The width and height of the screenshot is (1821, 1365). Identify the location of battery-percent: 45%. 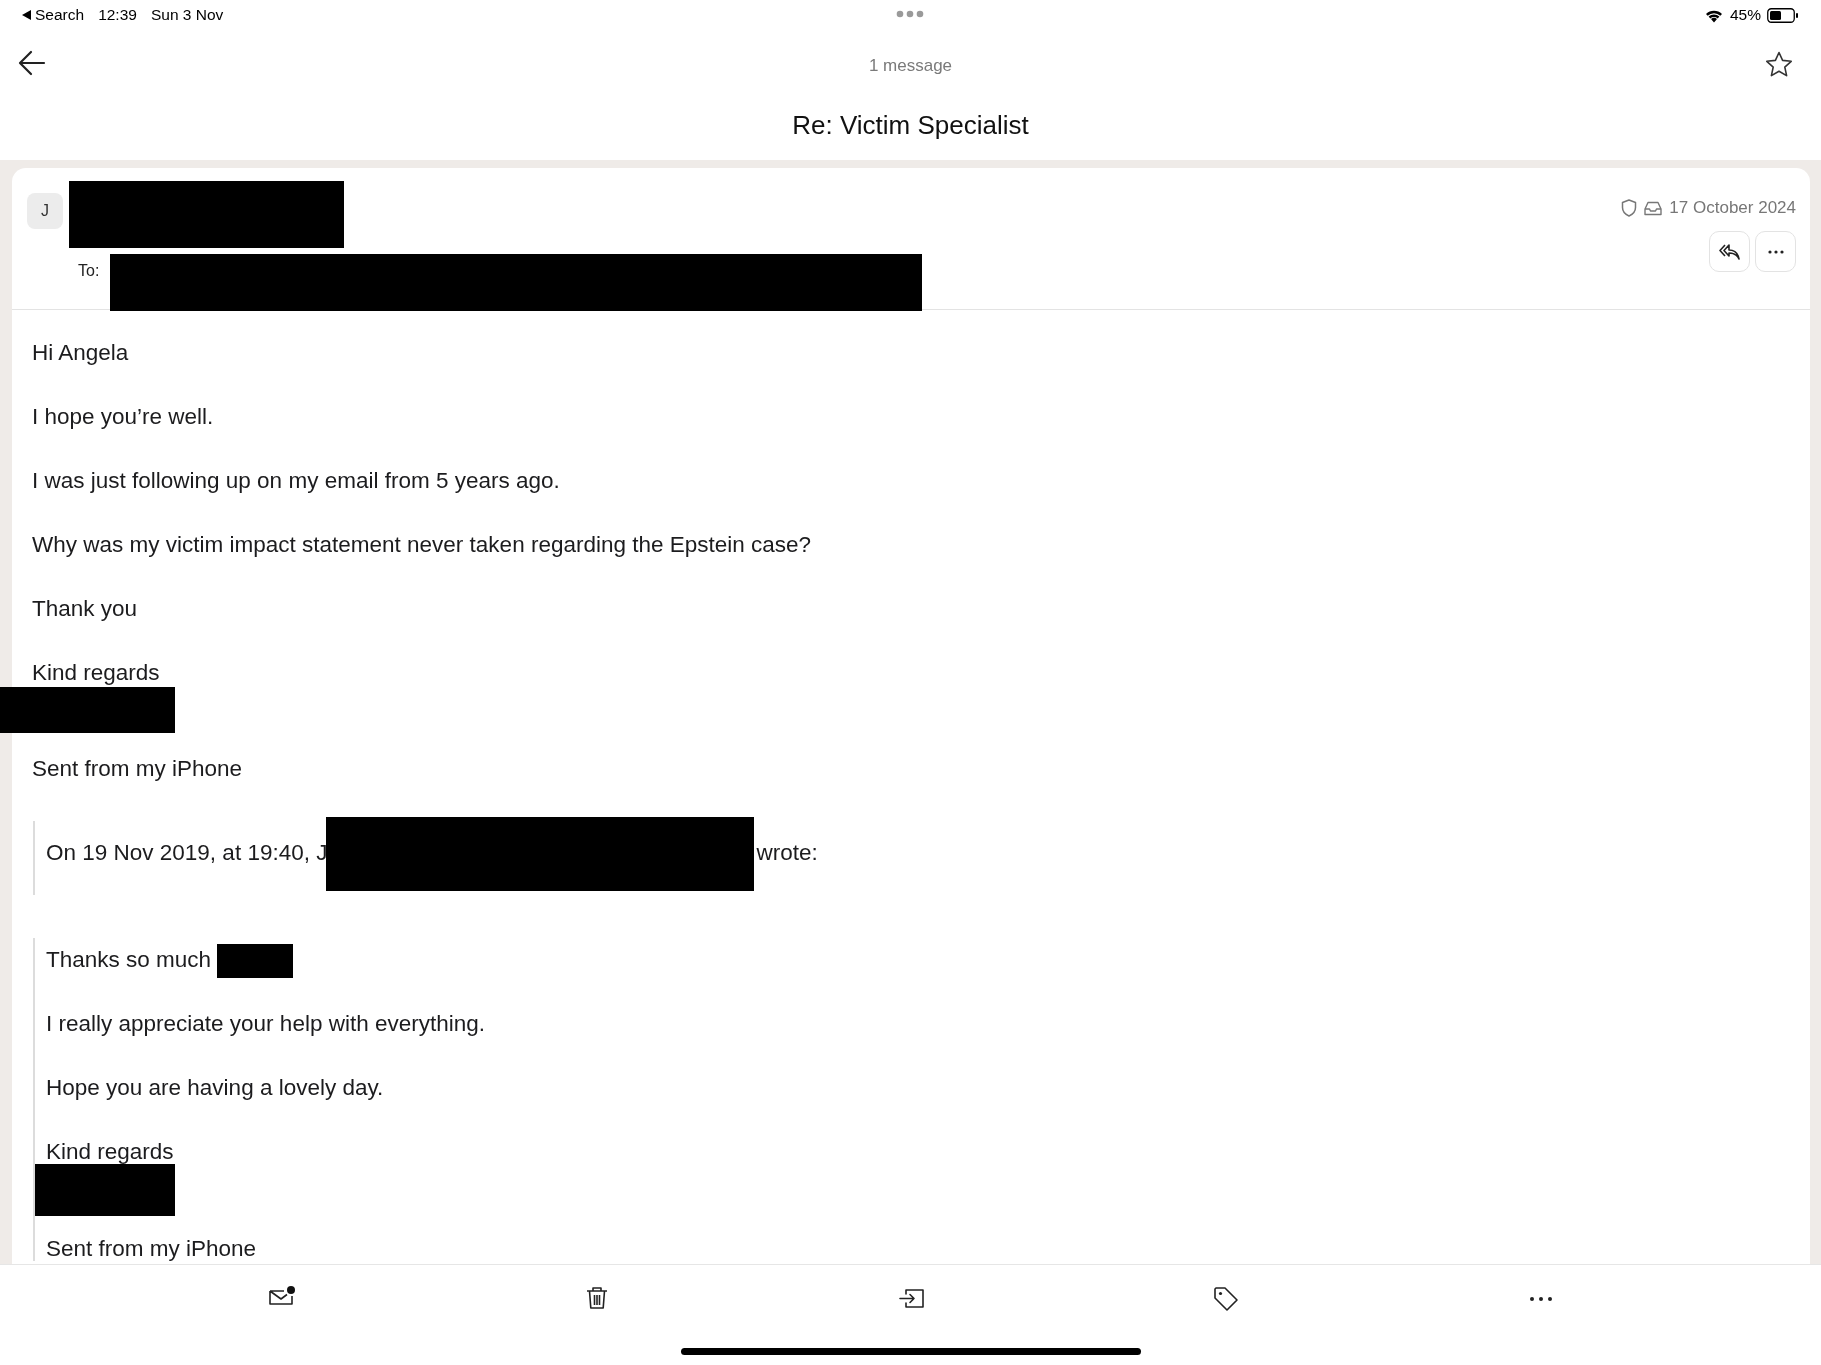
(1745, 15).